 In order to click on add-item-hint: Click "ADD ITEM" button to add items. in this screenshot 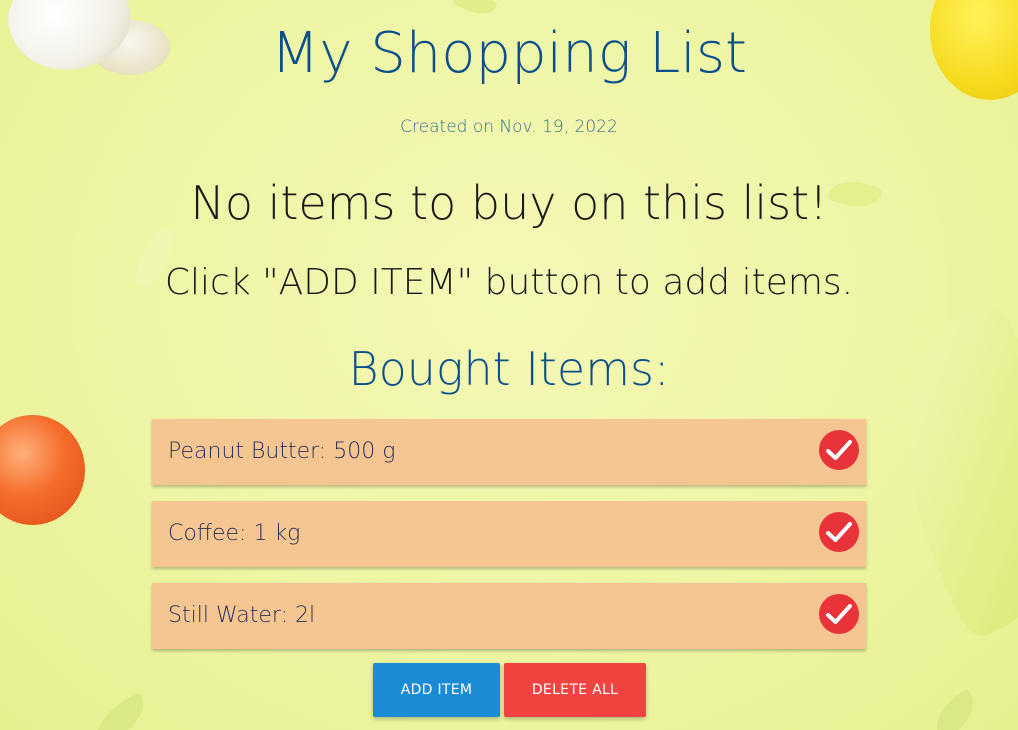, I will do `click(509, 282)`.